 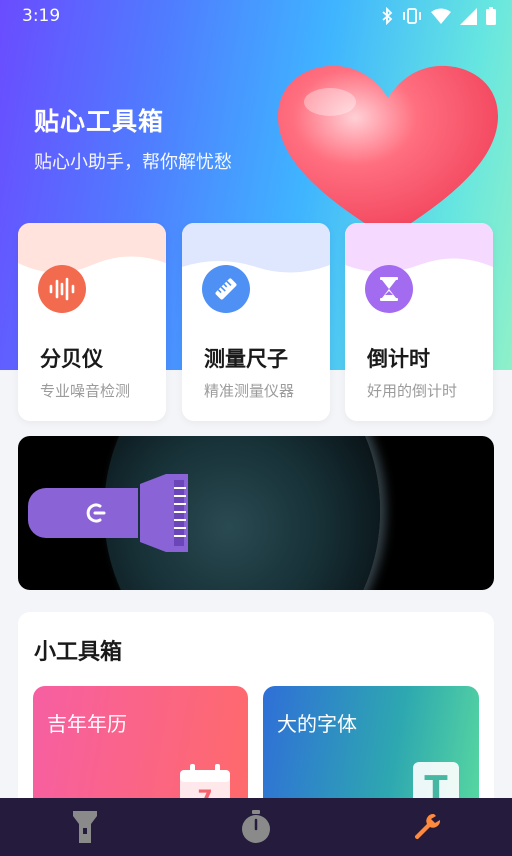 I want to click on tool-title: 测量尺子, so click(x=246, y=359).